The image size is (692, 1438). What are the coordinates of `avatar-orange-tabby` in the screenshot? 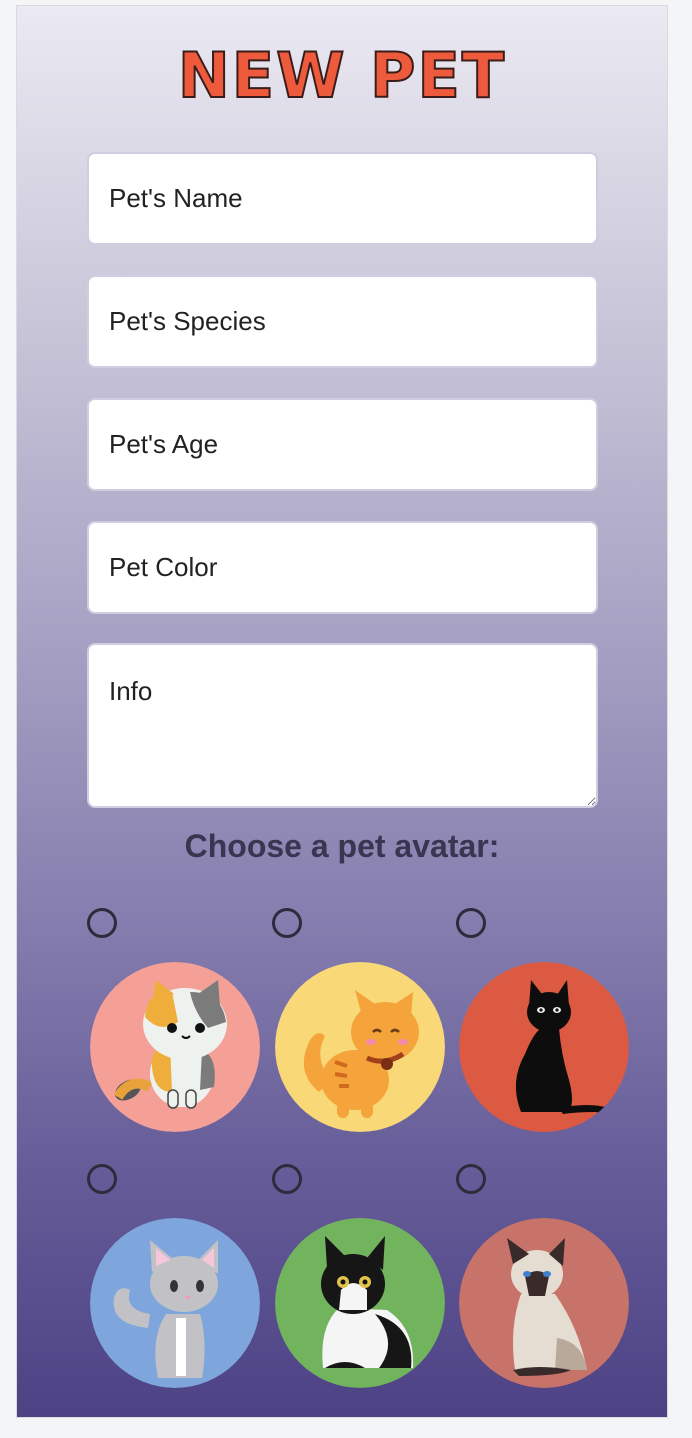 It's located at (360, 1047).